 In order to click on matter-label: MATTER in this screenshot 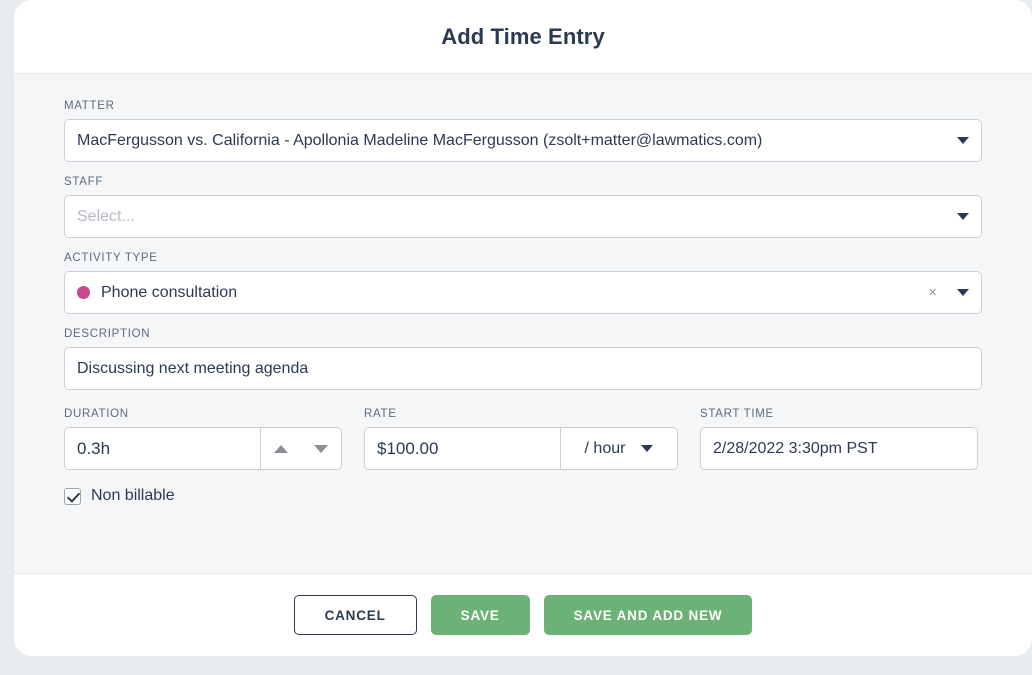, I will do `click(89, 106)`.